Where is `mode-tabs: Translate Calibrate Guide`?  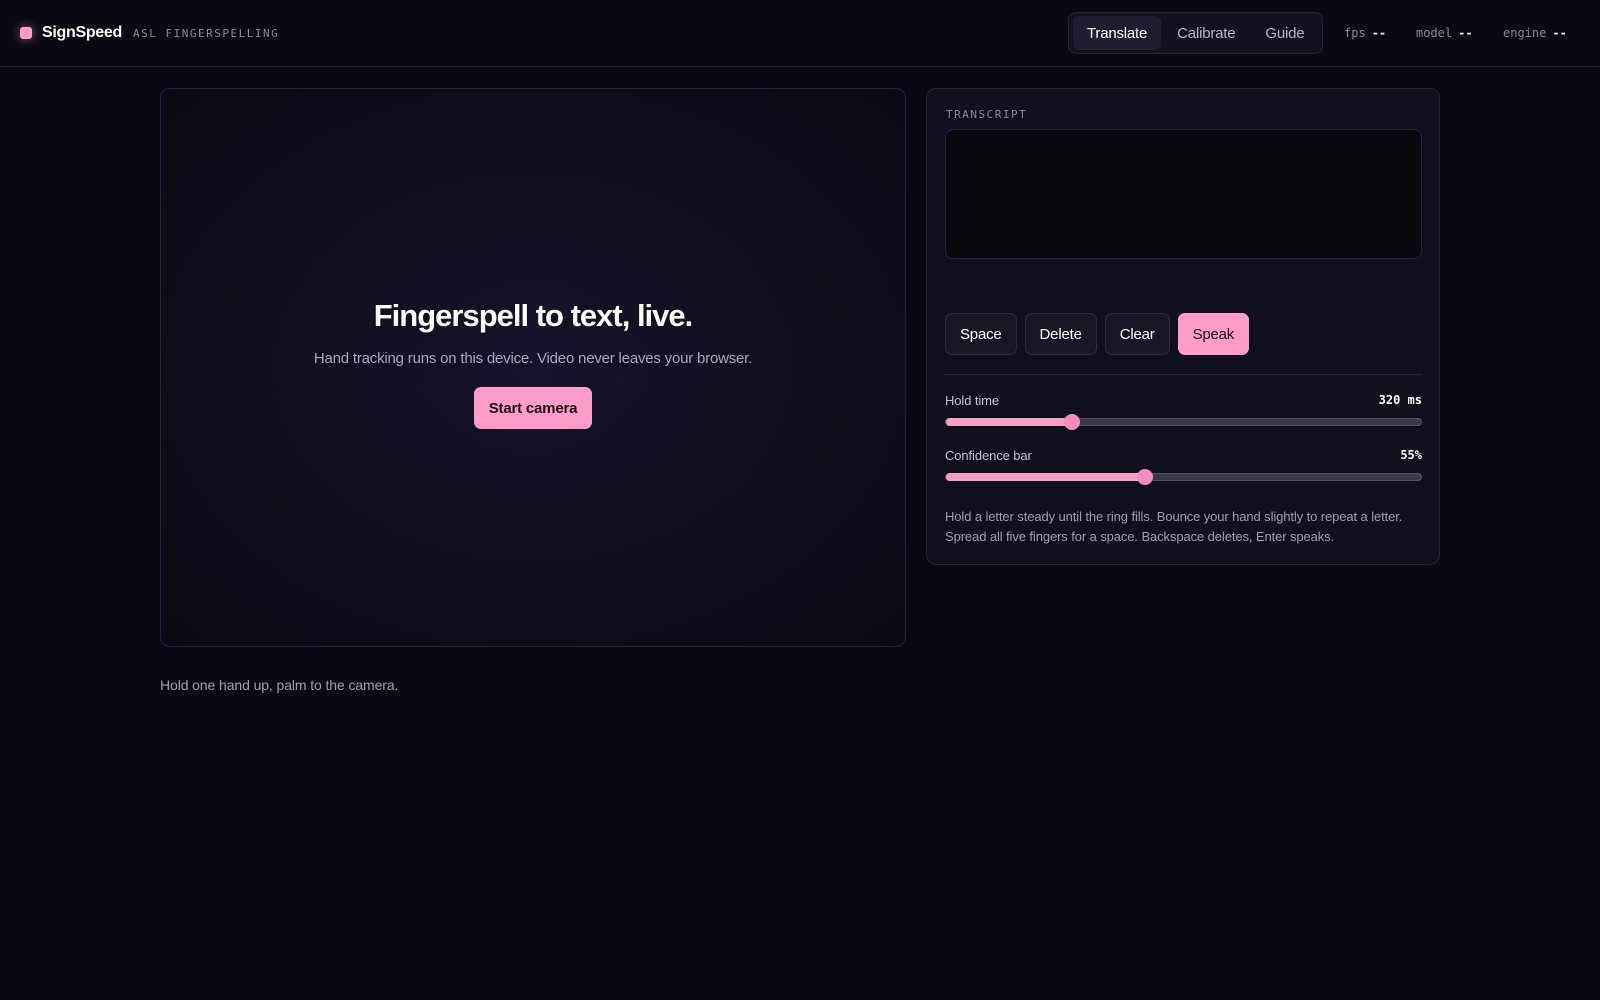
mode-tabs: Translate Calibrate Guide is located at coordinates (1195, 33).